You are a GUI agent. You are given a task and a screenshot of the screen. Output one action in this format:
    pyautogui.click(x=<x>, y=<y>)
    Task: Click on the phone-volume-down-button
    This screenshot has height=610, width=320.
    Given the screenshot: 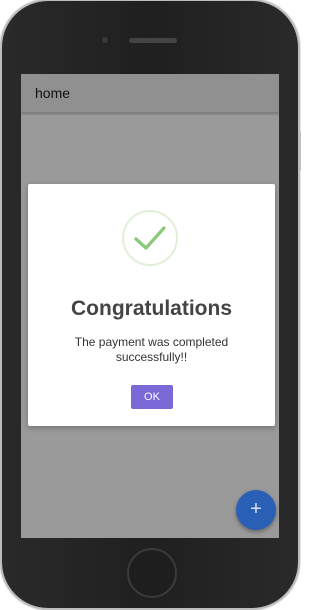 What is the action you would take?
    pyautogui.click(x=1, y=198)
    